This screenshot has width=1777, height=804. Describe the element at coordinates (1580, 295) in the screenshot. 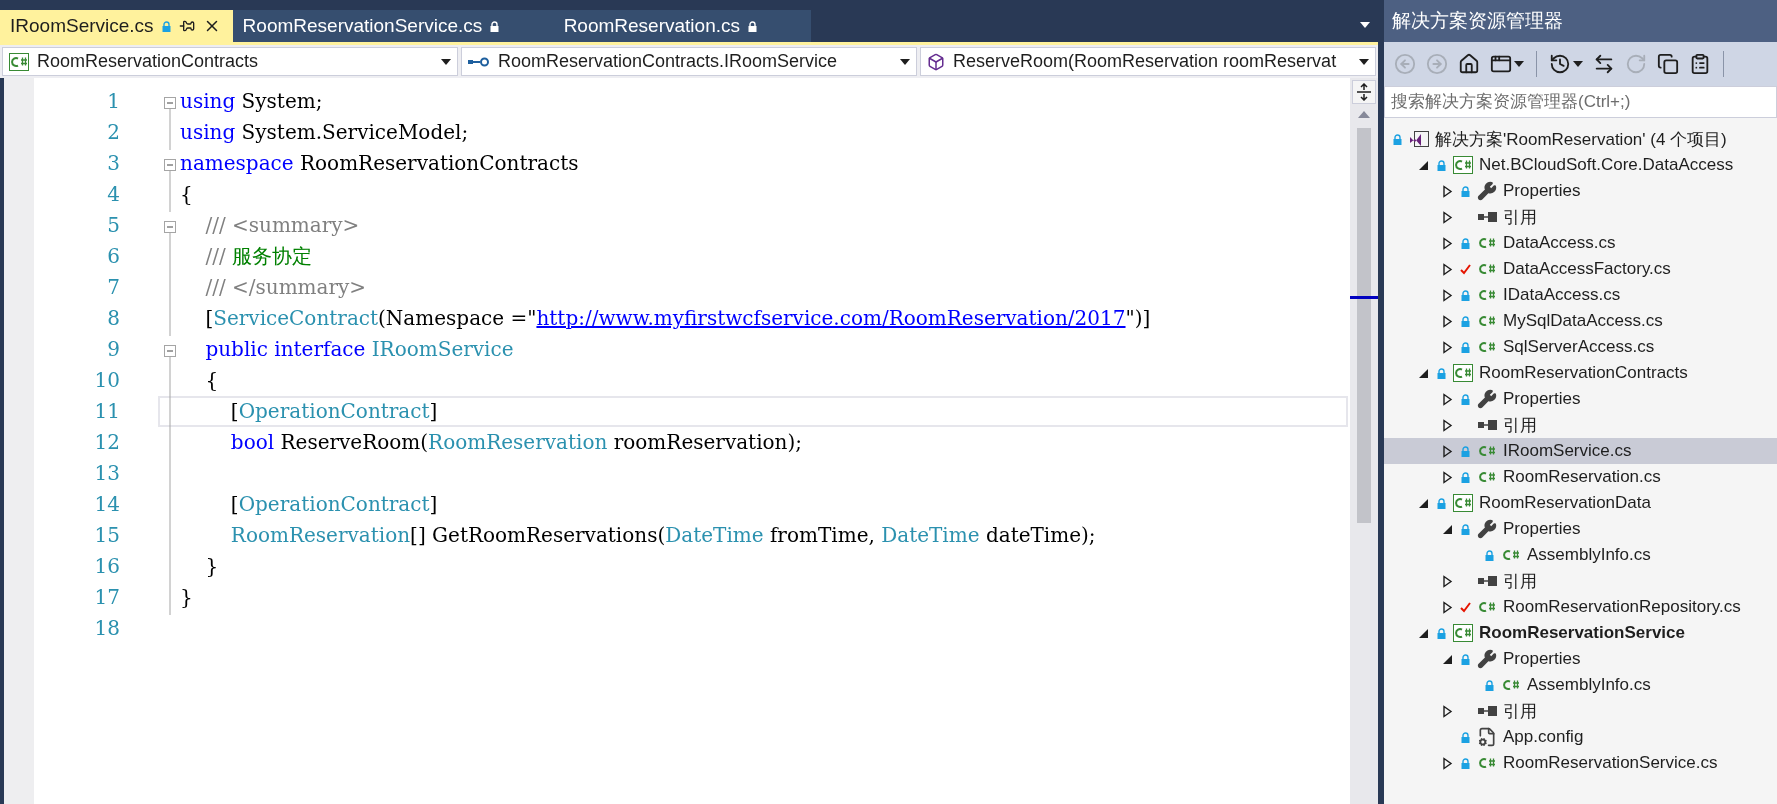

I see `tree-item: IDataAccess.cs` at that location.